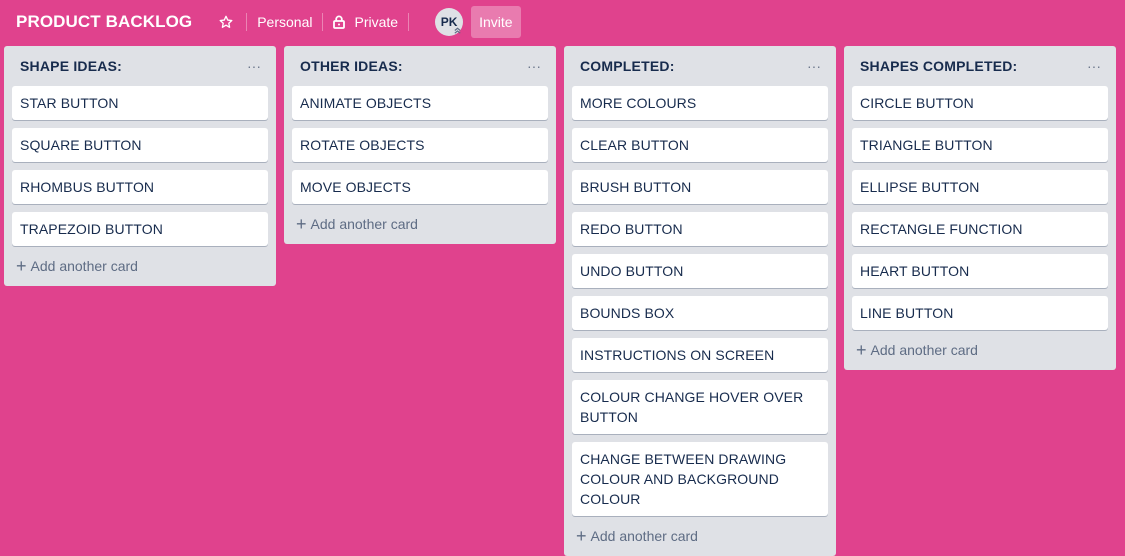 This screenshot has width=1125, height=556. I want to click on card: RHOMBUS BUTTON, so click(140, 187).